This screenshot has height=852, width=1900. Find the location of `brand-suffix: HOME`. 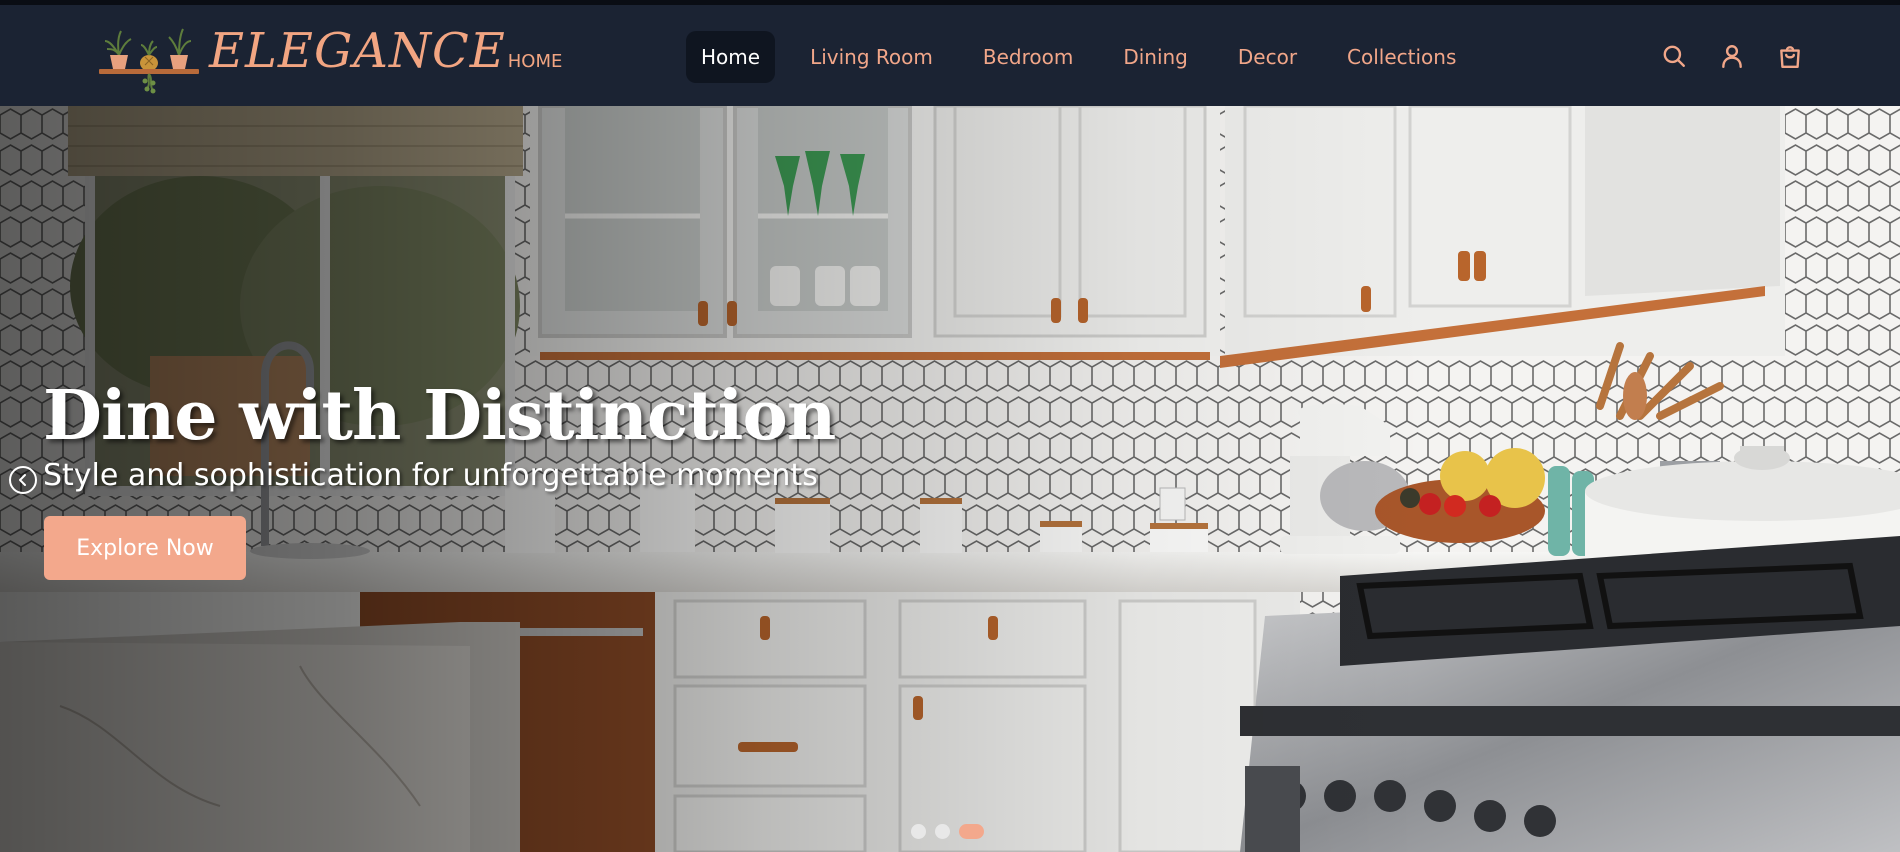

brand-suffix: HOME is located at coordinates (535, 61).